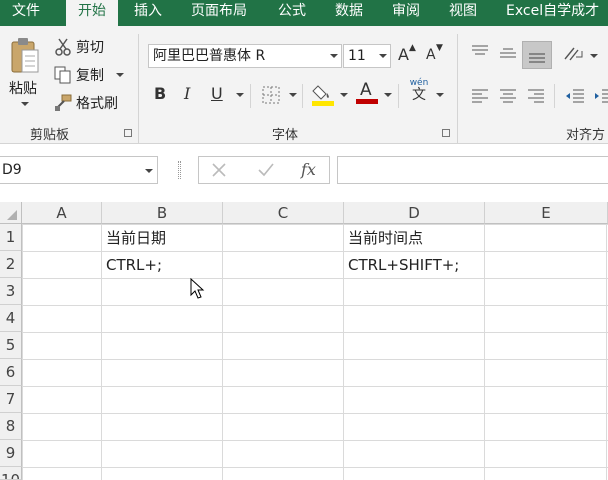  What do you see at coordinates (220, 95) in the screenshot?
I see `underline-button: U` at bounding box center [220, 95].